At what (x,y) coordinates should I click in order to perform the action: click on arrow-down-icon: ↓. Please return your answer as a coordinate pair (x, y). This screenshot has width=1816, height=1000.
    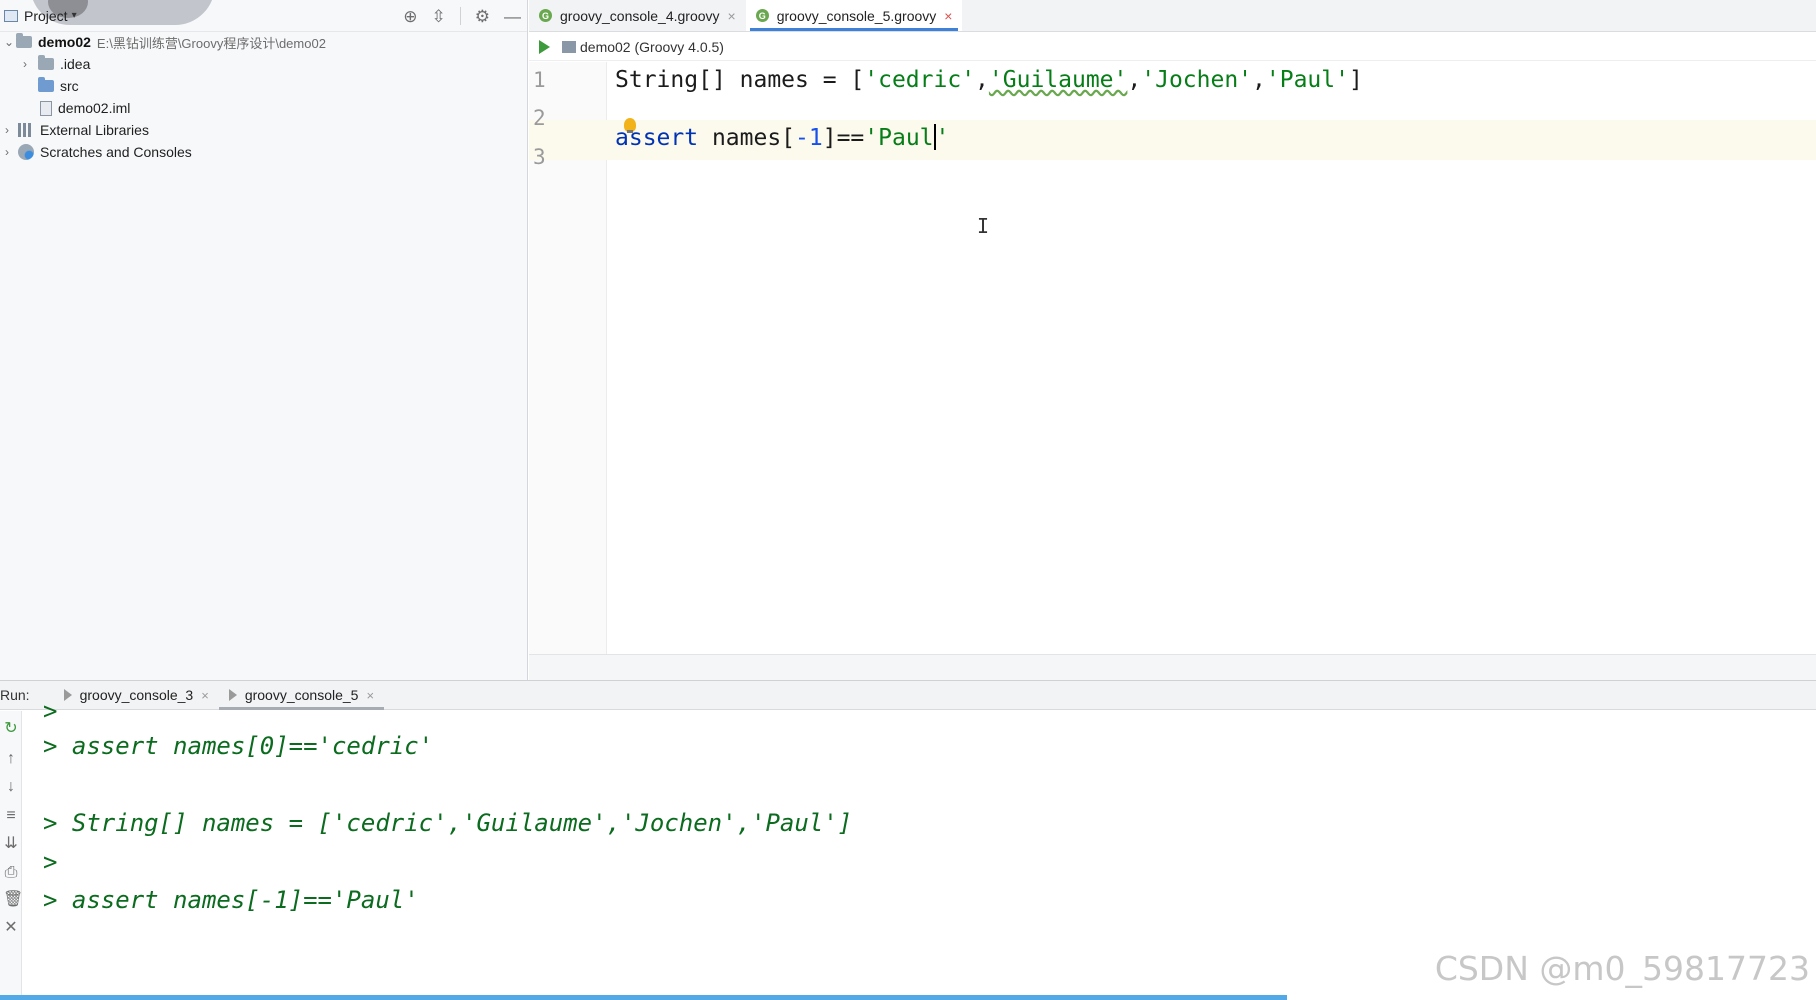
    Looking at the image, I should click on (11, 787).